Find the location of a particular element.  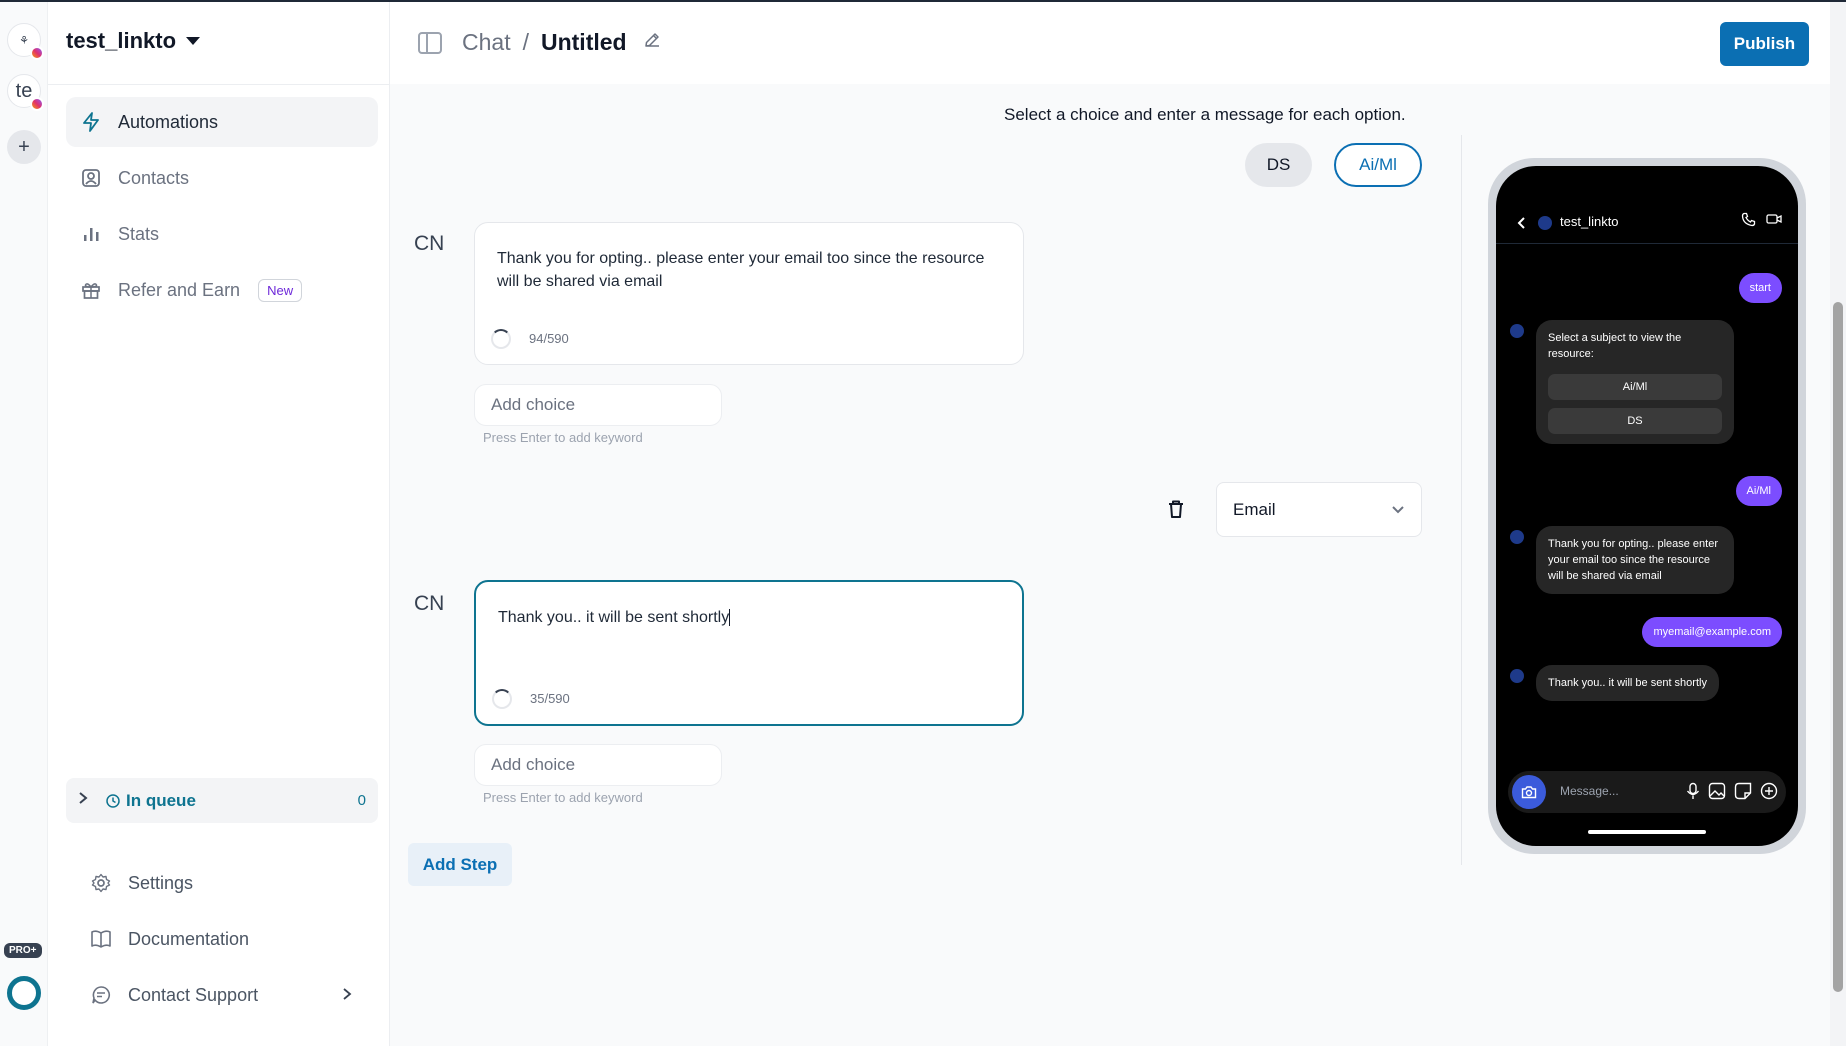

back-icon is located at coordinates (1521, 224).